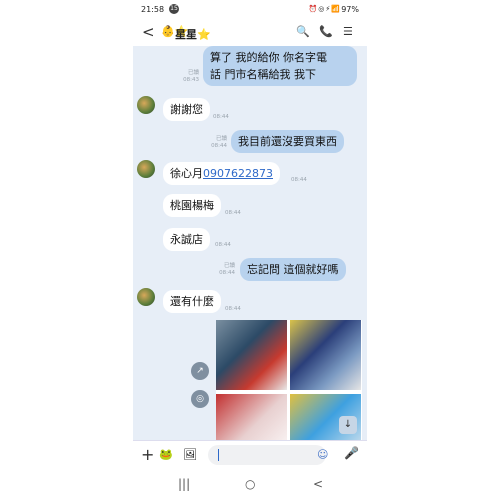 Image resolution: width=500 pixels, height=500 pixels. I want to click on sticker-icon: 🐸, so click(166, 454).